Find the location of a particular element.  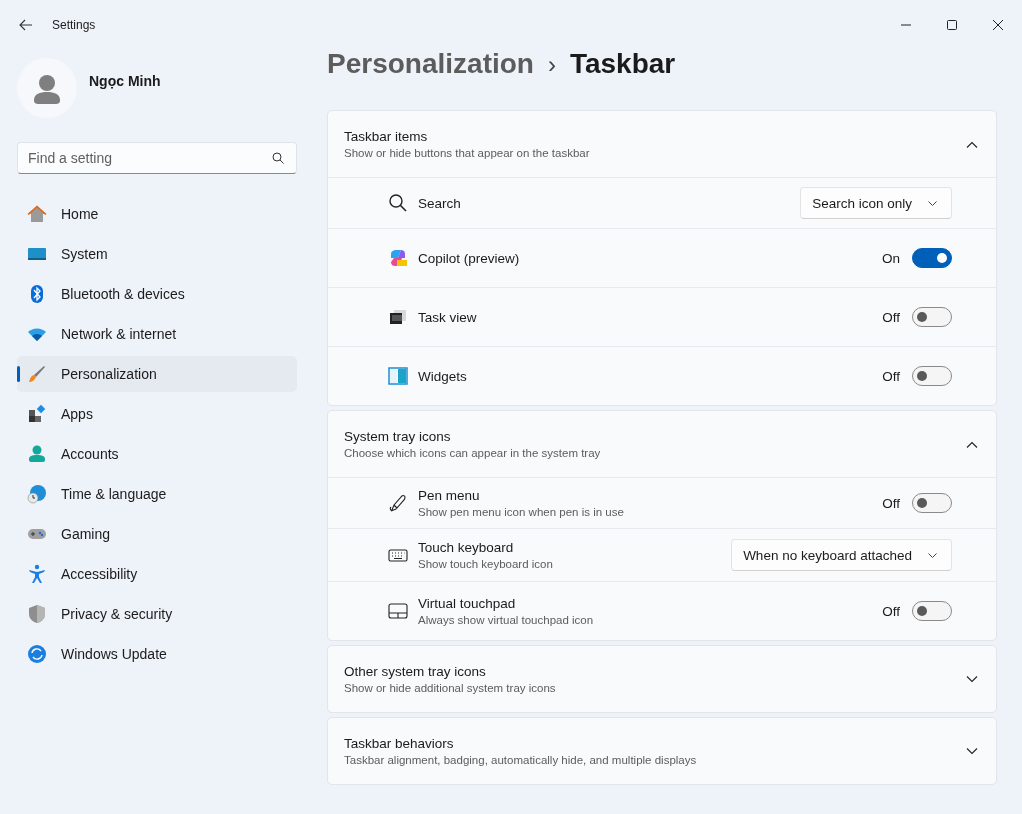

nav-item: Apps is located at coordinates (157, 414).